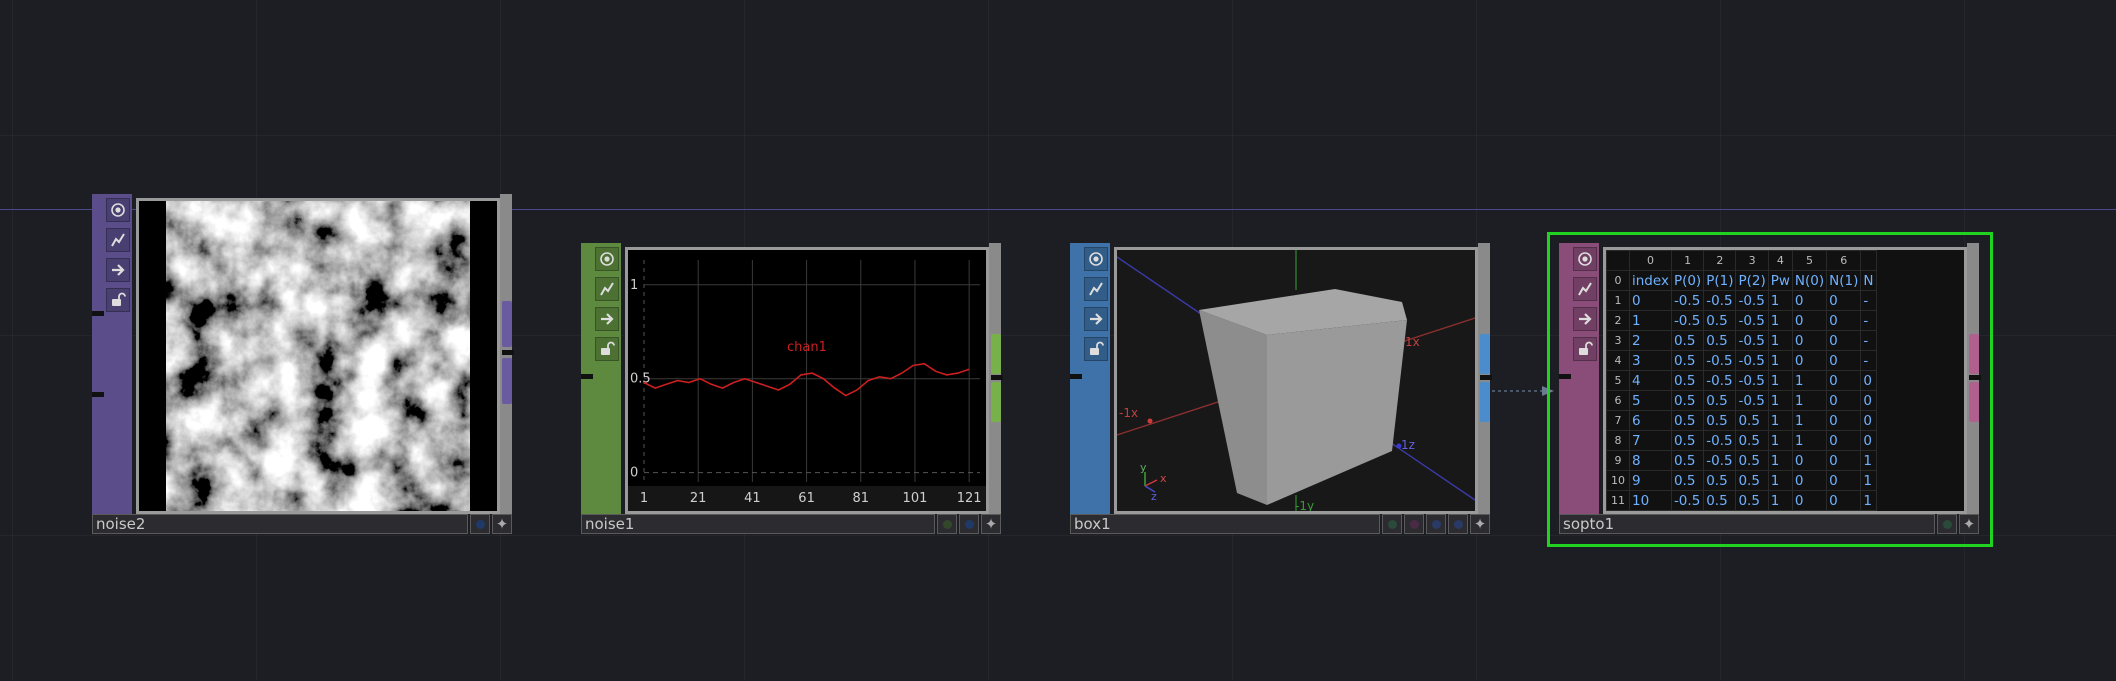 Image resolution: width=2116 pixels, height=681 pixels. Describe the element at coordinates (758, 524) in the screenshot. I see `node-name-label: noise1` at that location.